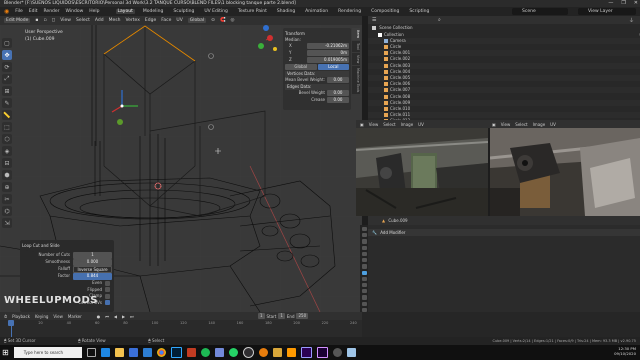  Describe the element at coordinates (364, 278) in the screenshot. I see `tab-particles-icon` at that location.